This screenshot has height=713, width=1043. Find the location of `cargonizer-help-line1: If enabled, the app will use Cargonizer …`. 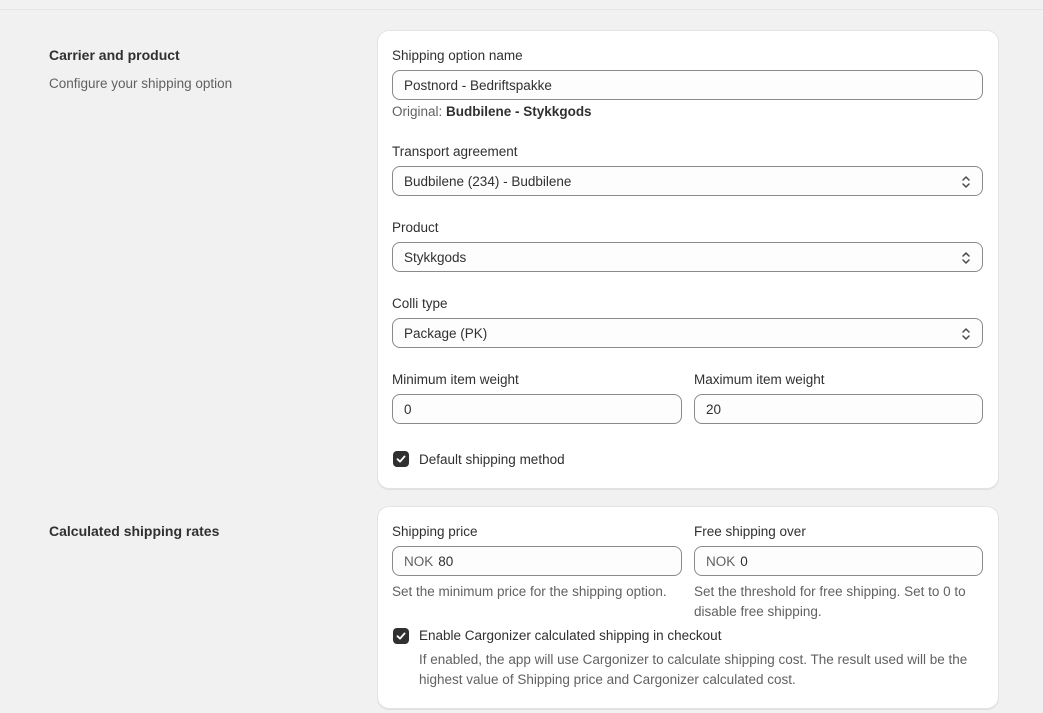

cargonizer-help-line1: If enabled, the app will use Cargonizer … is located at coordinates (693, 659).